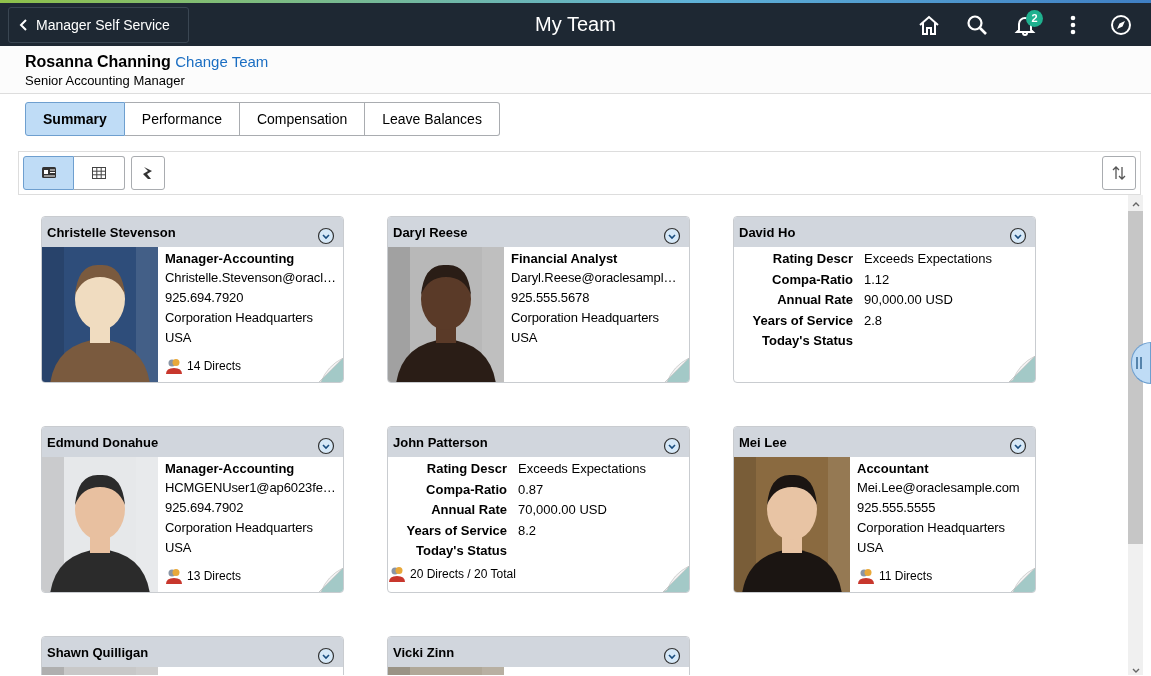  I want to click on sort-button, so click(1119, 173).